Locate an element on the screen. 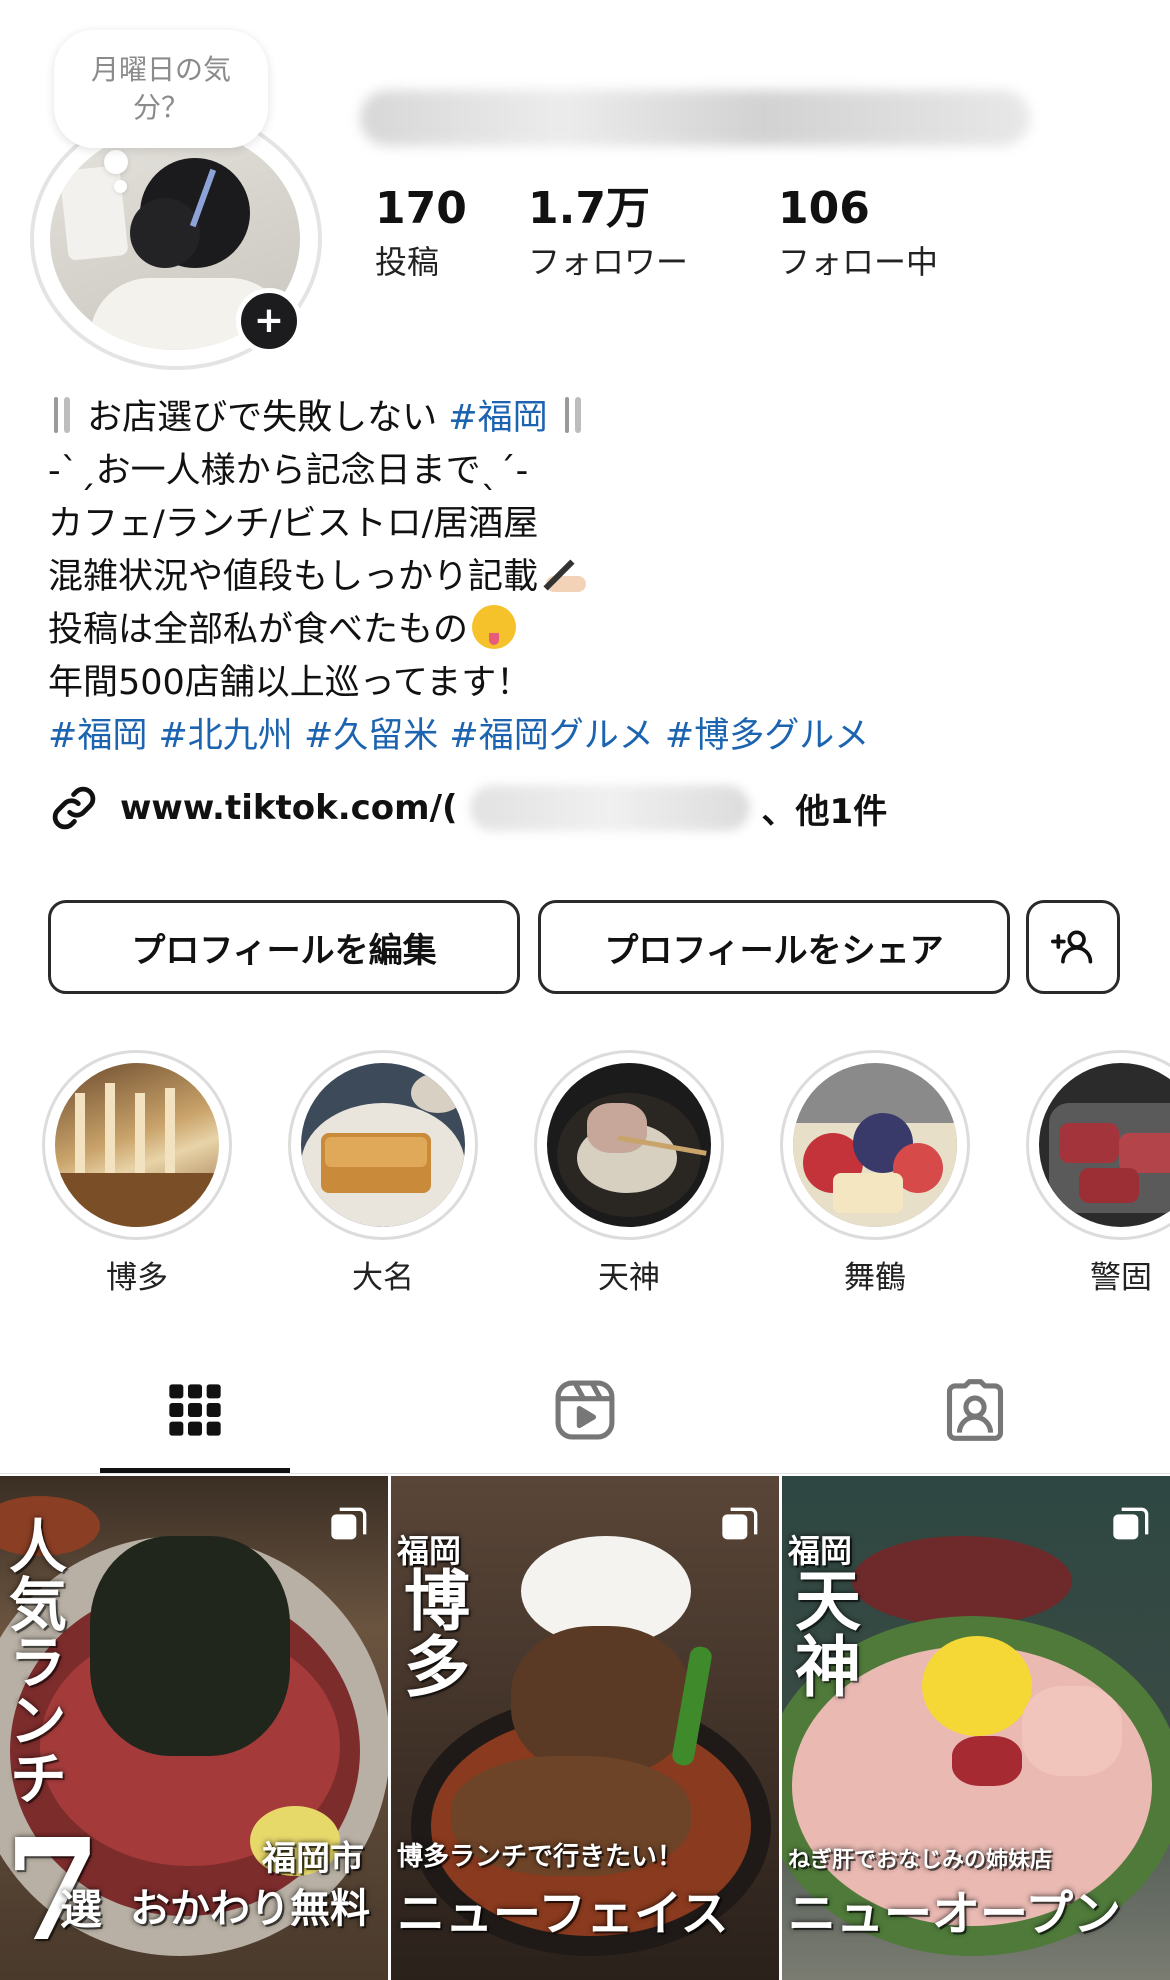  post-caption: ニューフェイス is located at coordinates (563, 1914).